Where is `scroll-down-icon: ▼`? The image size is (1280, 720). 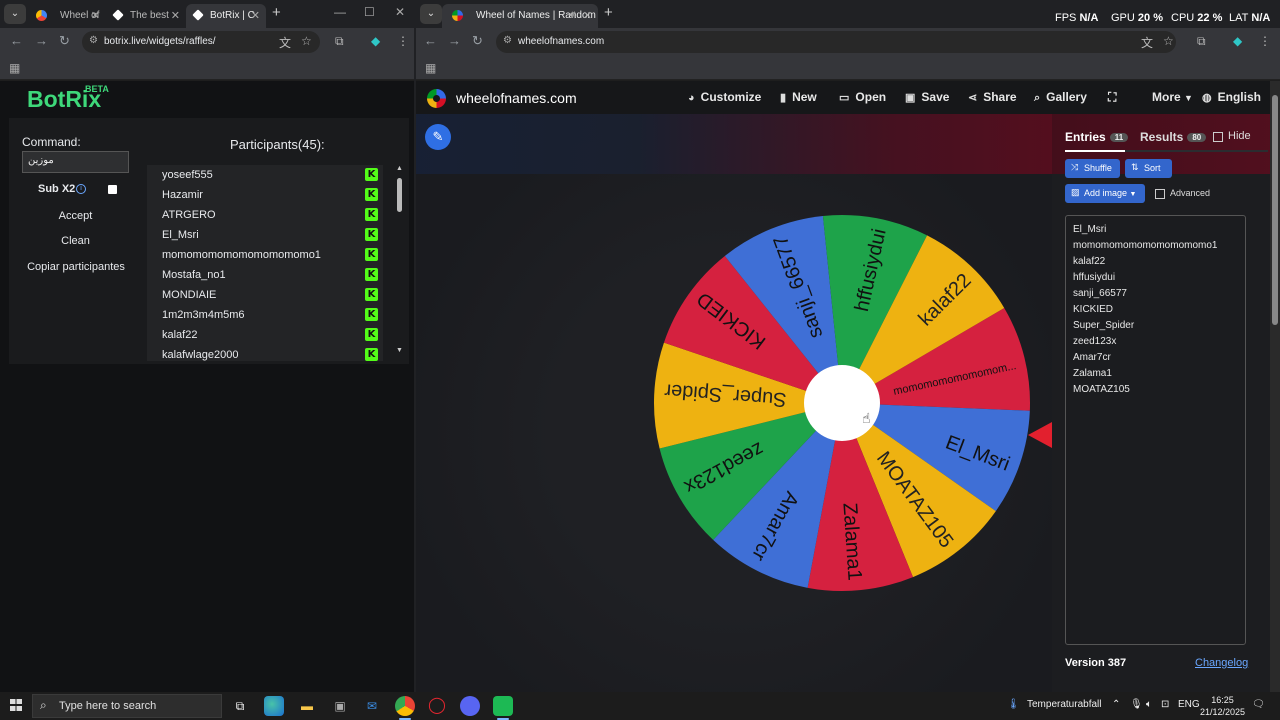
scroll-down-icon: ▼ is located at coordinates (399, 350).